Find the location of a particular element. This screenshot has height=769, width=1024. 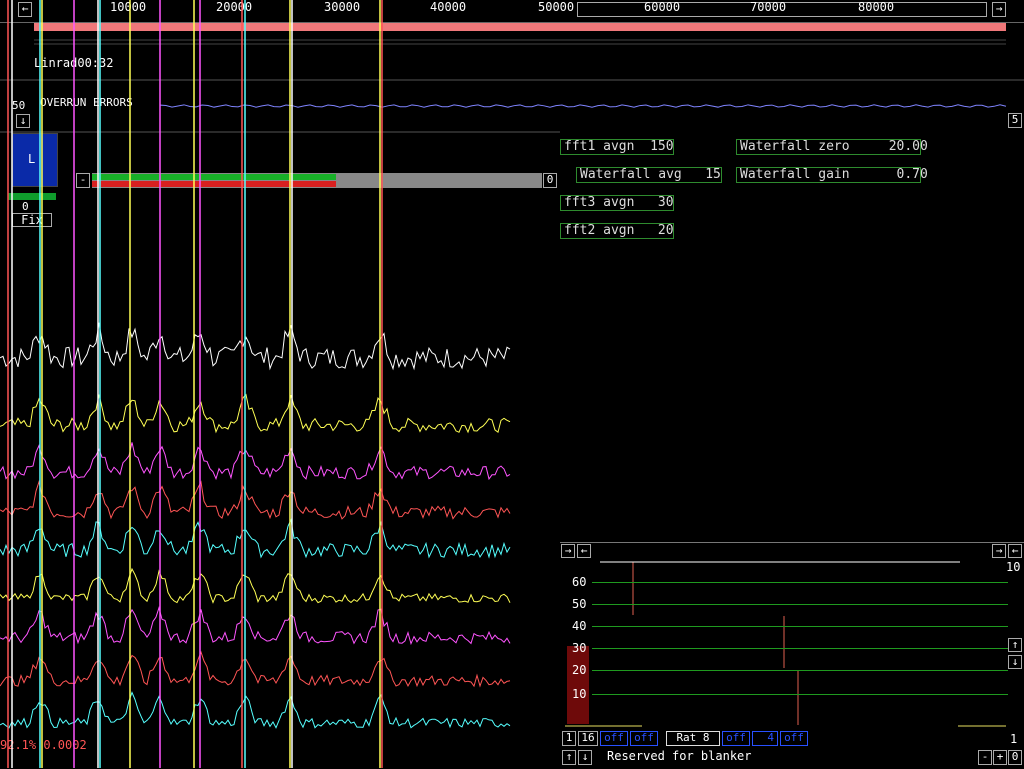

rat-control: Rat 8 is located at coordinates (693, 738).